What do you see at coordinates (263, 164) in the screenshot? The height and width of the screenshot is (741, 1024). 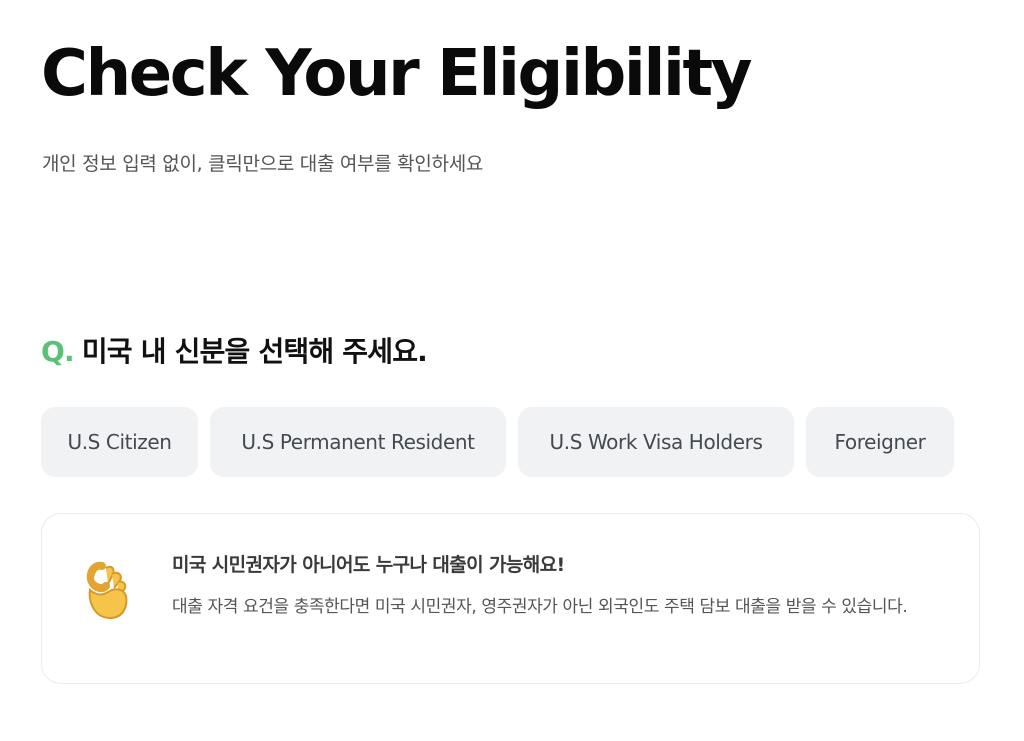 I see `page-subtitle: 개인 정보 입력 없이, 클릭만으로 대출 여부를 확인하세요` at bounding box center [263, 164].